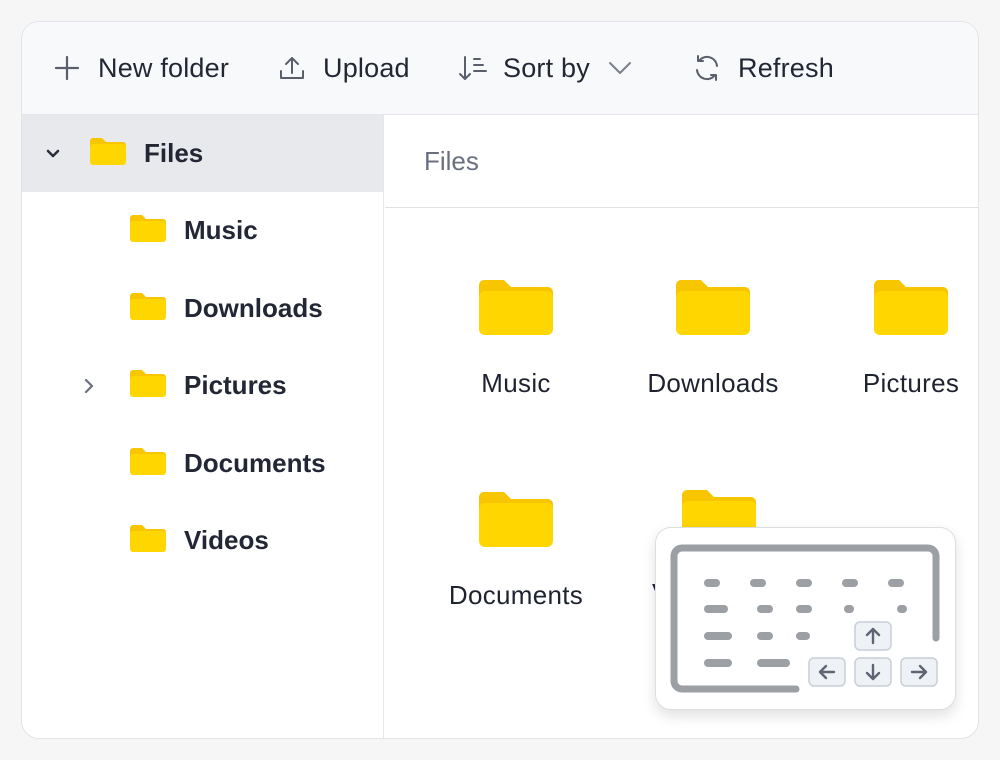 The width and height of the screenshot is (1000, 760). What do you see at coordinates (707, 68) in the screenshot?
I see `refresh-icon` at bounding box center [707, 68].